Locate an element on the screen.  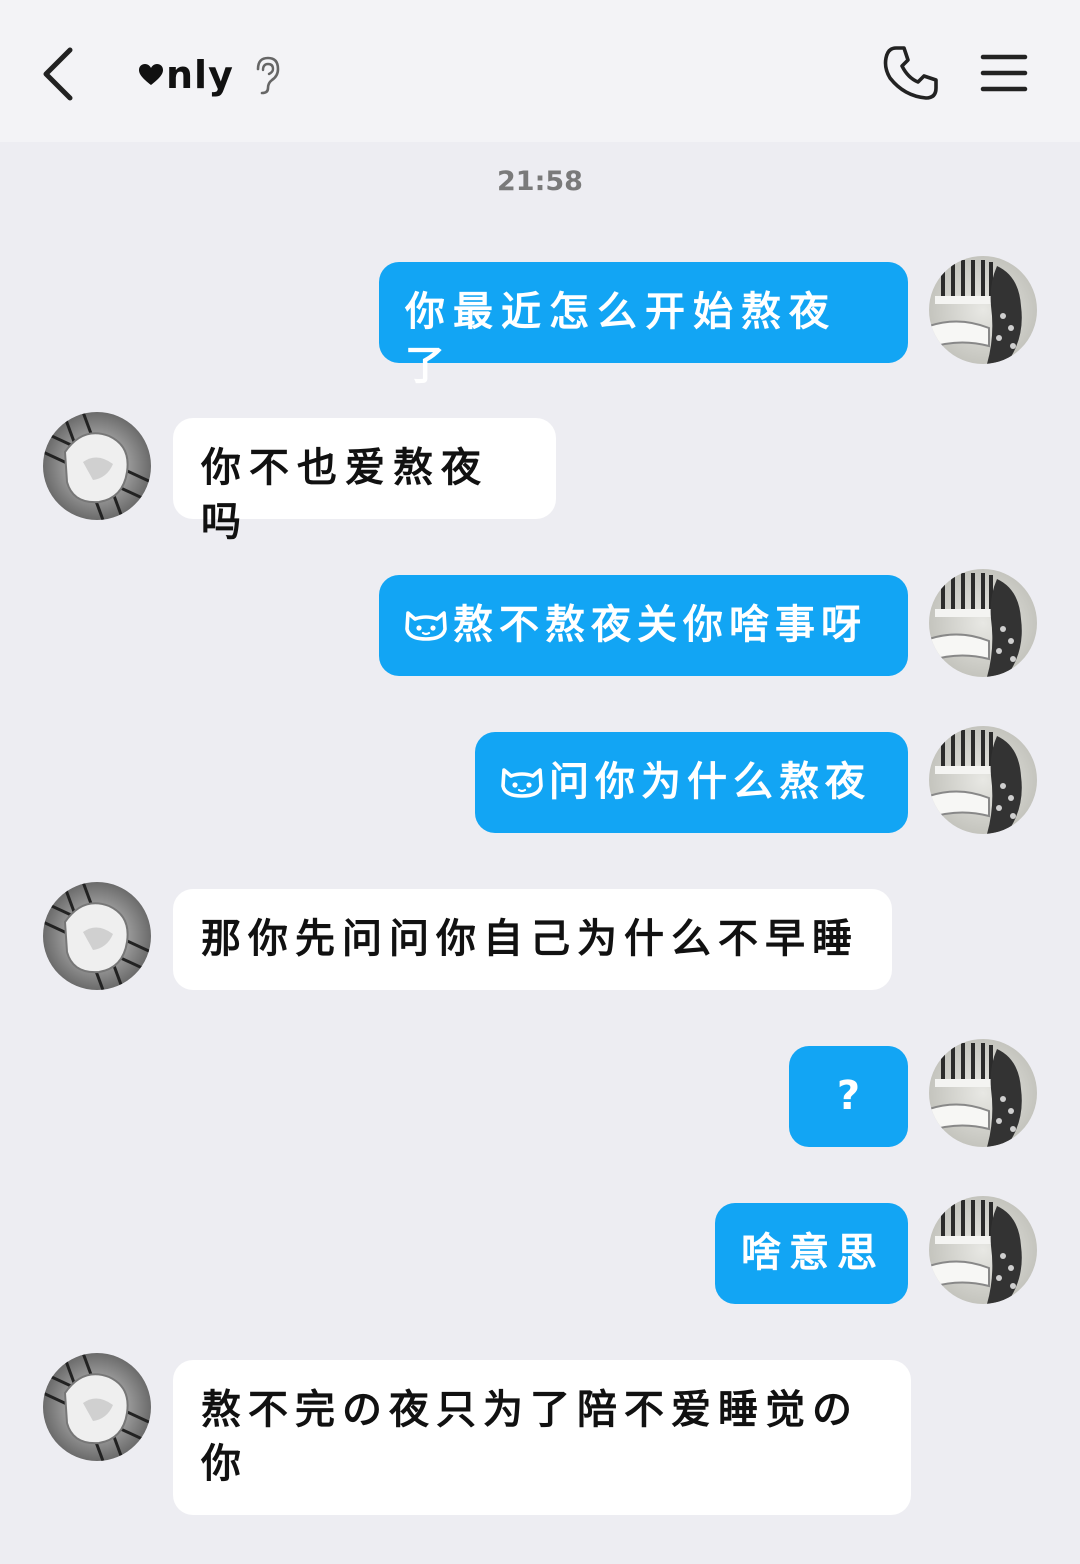
menu-icon is located at coordinates (1004, 73).